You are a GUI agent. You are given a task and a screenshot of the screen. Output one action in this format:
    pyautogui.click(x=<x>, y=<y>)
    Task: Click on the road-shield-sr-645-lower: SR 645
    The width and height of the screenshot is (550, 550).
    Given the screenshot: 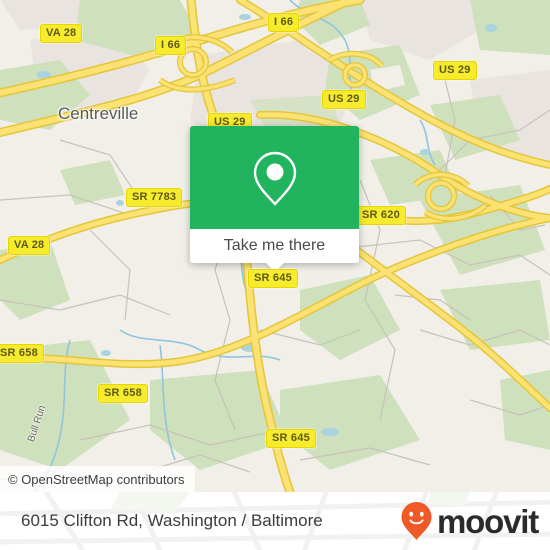 What is the action you would take?
    pyautogui.click(x=291, y=438)
    